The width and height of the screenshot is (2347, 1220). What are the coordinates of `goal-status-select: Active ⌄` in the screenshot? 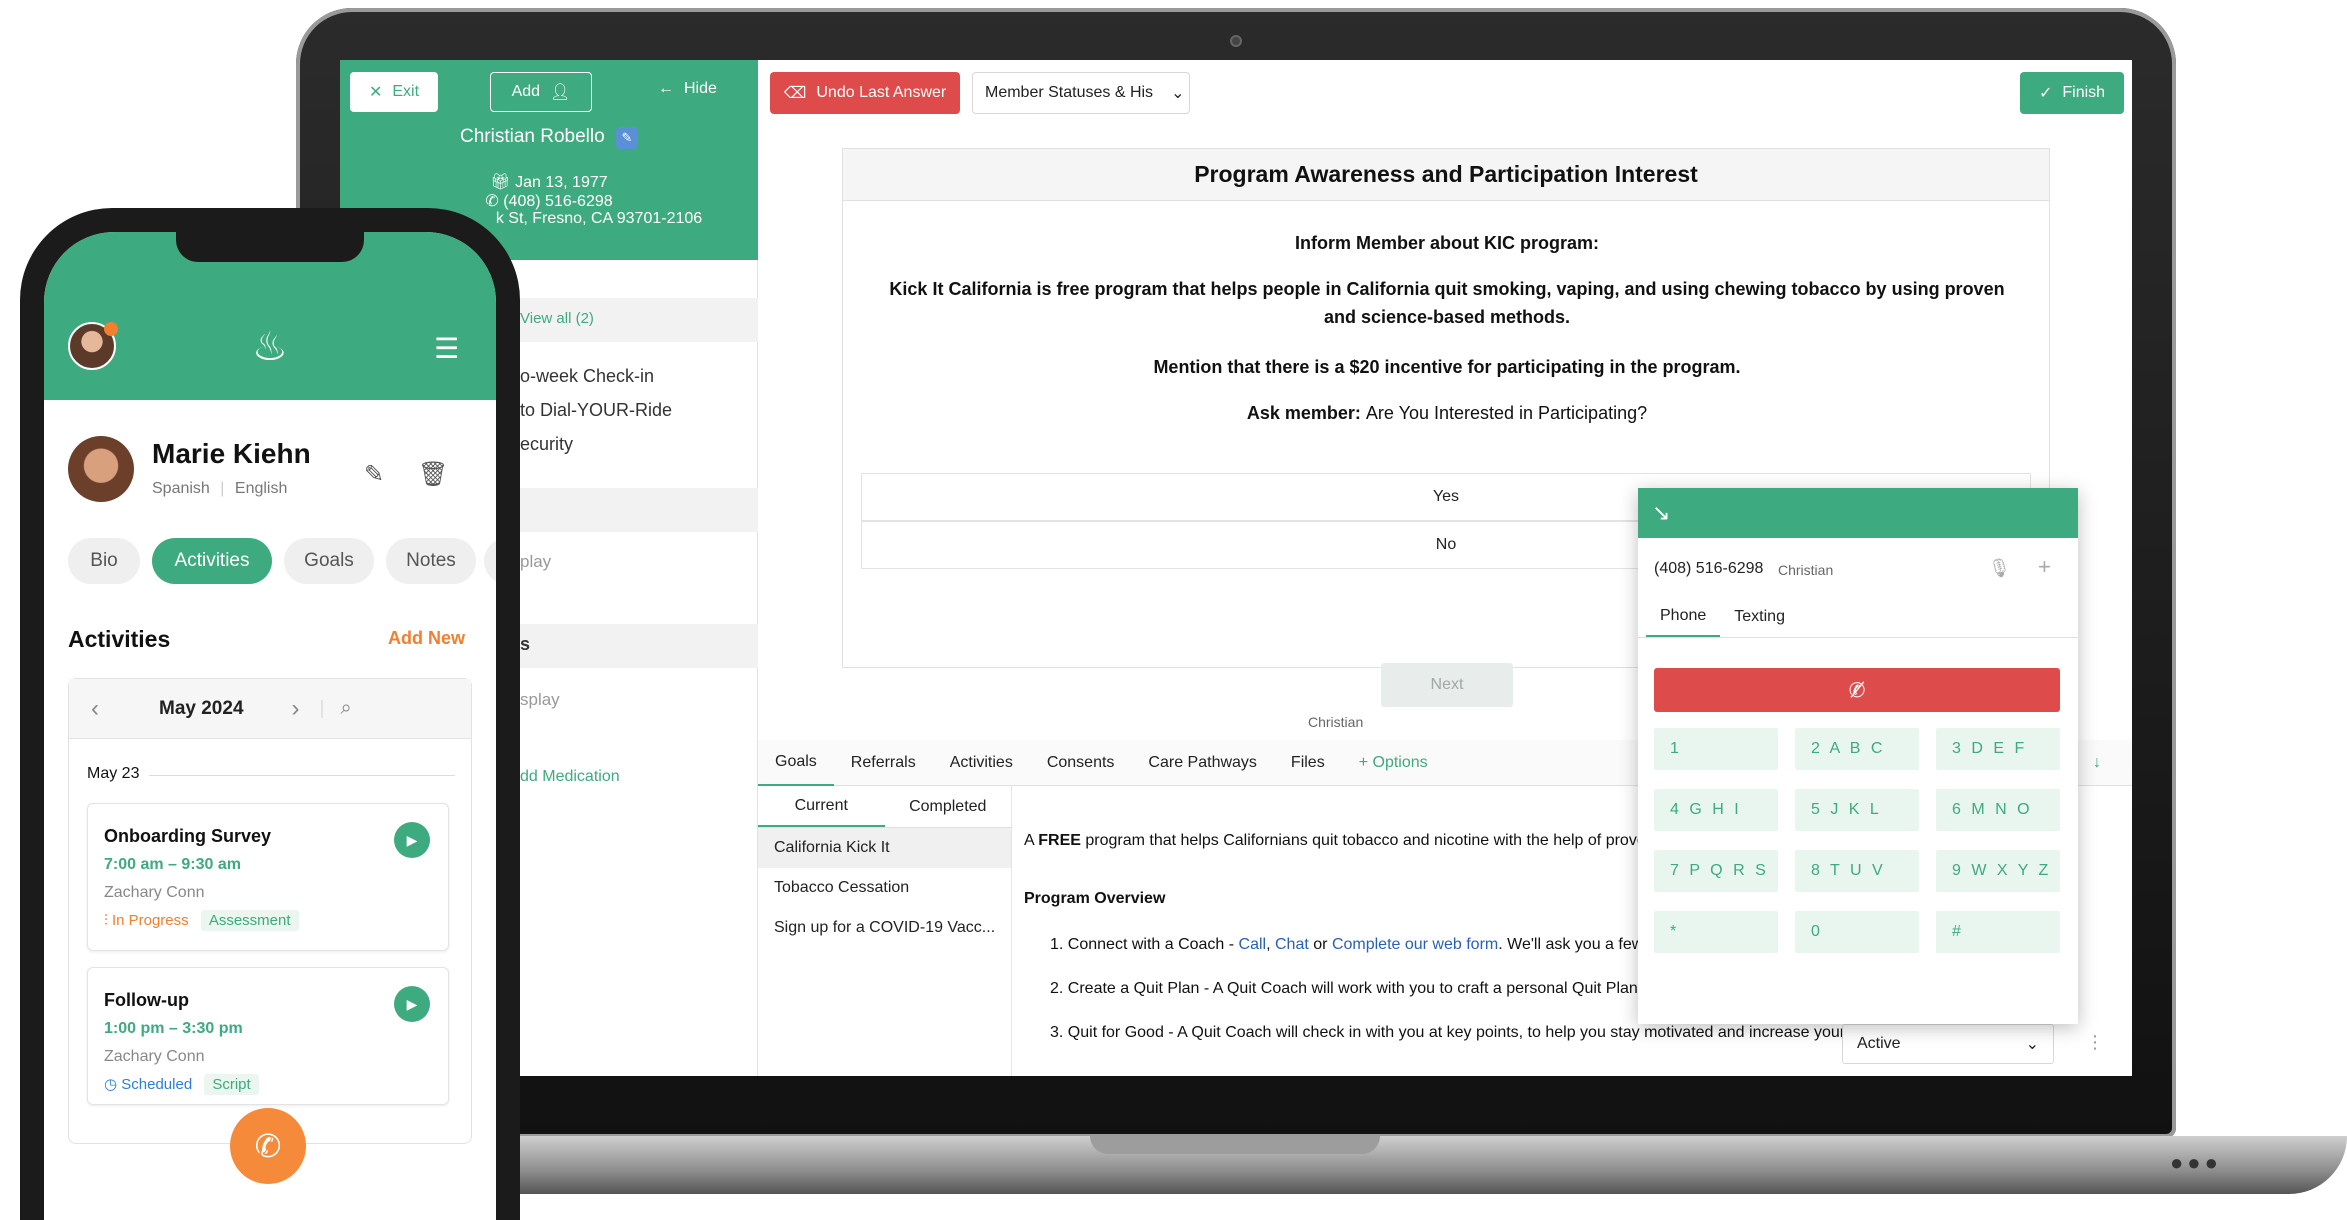 It's located at (1948, 1044).